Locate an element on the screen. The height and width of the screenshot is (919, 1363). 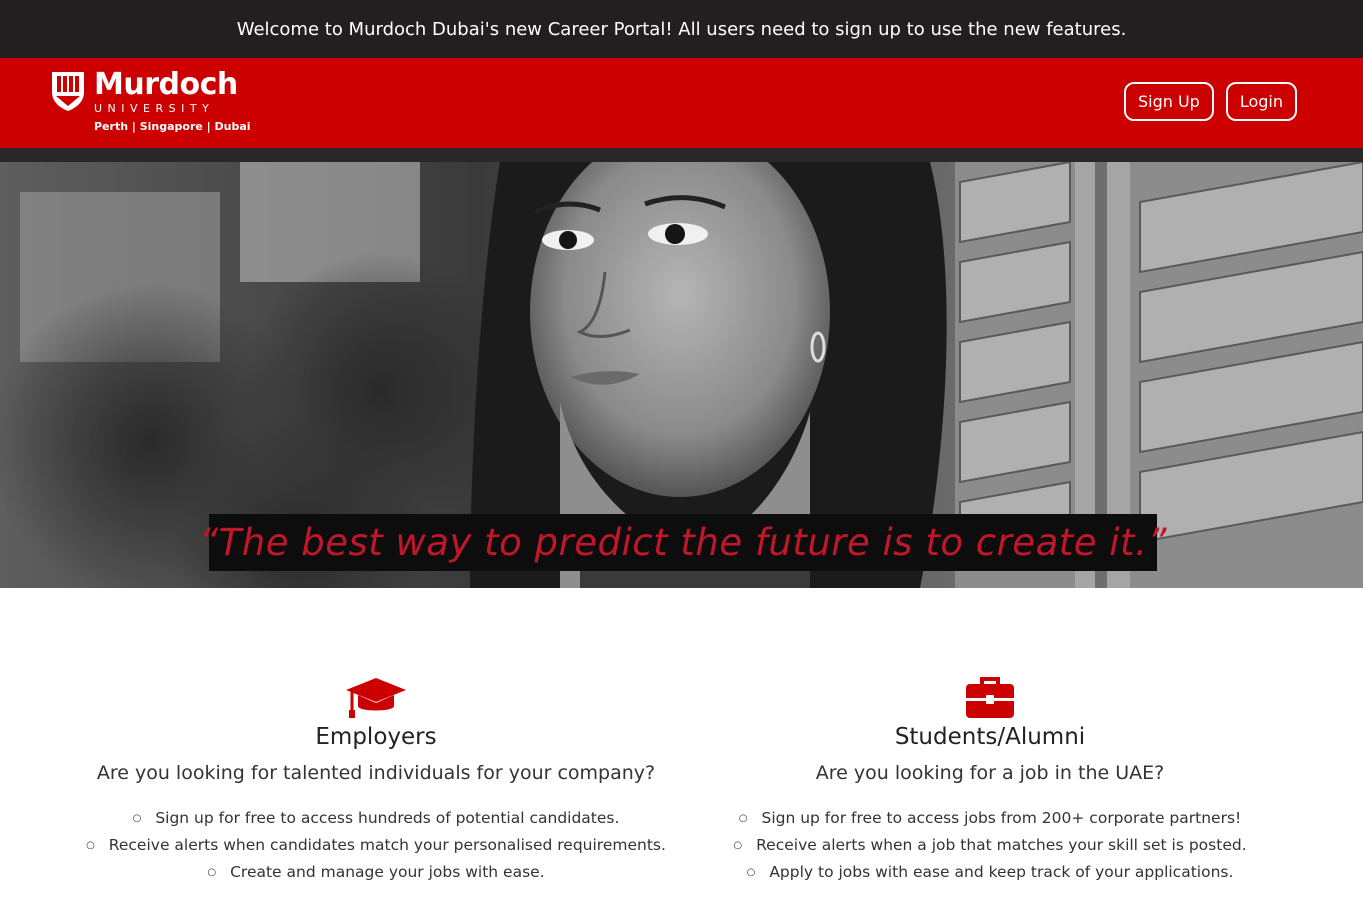
graduation-cap-icon is located at coordinates (376, 698).